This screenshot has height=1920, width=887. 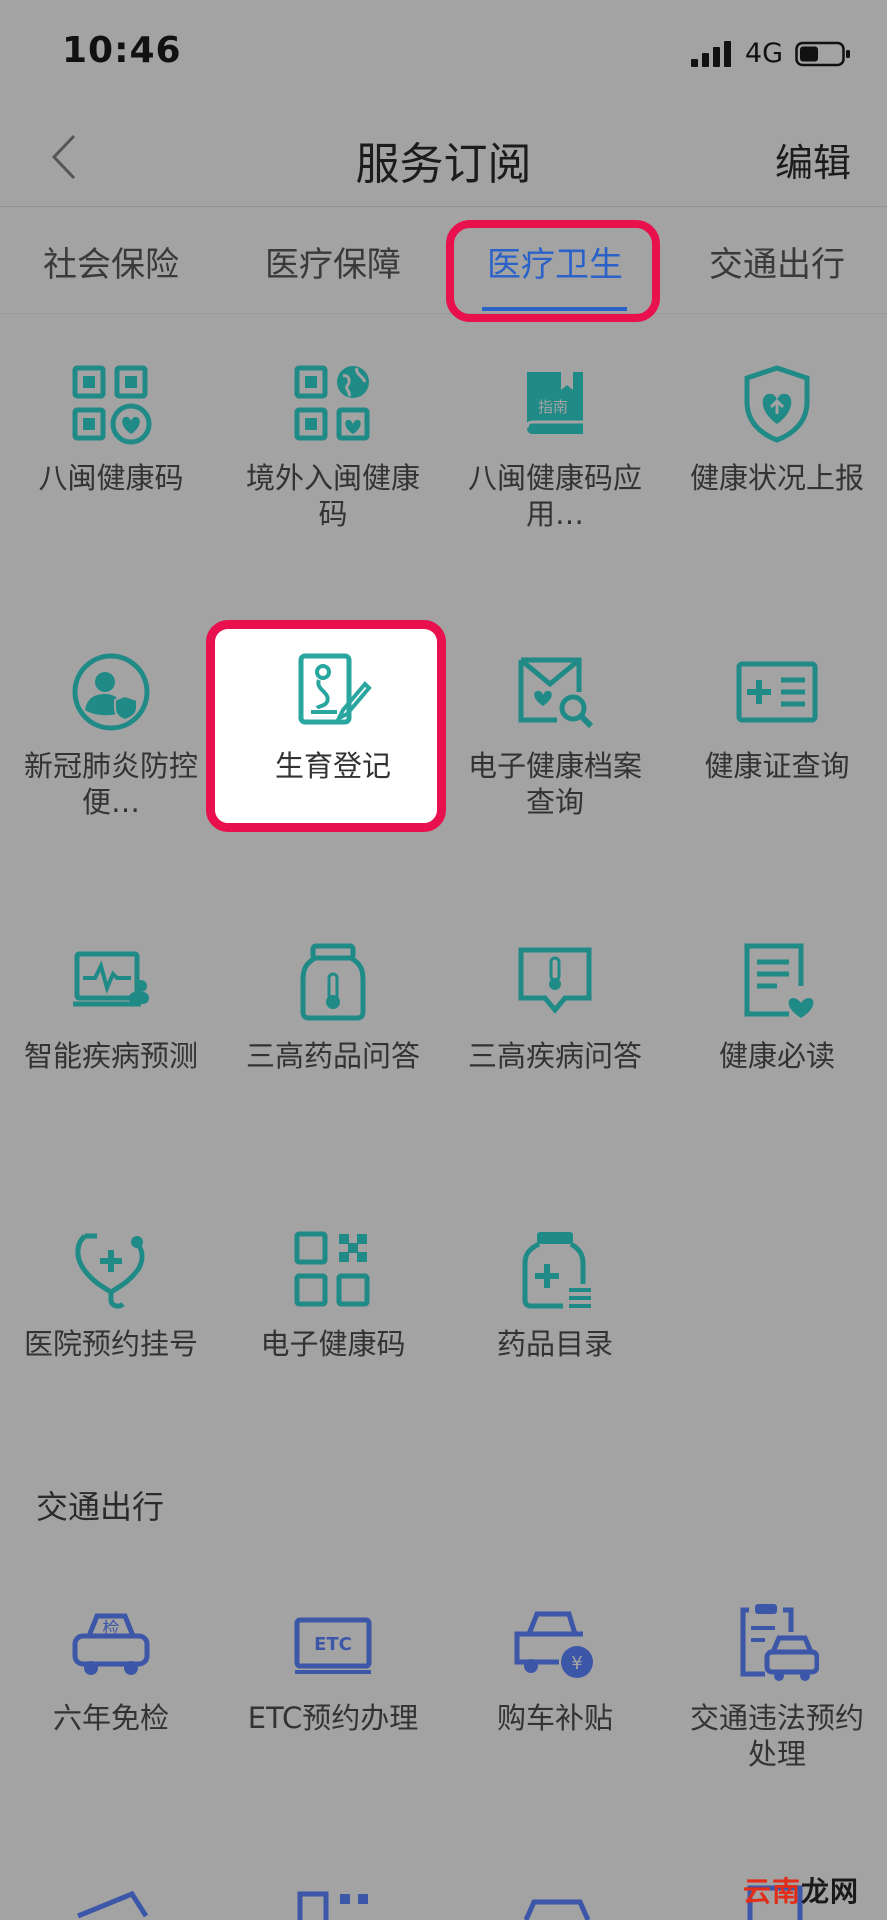 I want to click on shield-heart-icon, so click(x=777, y=404).